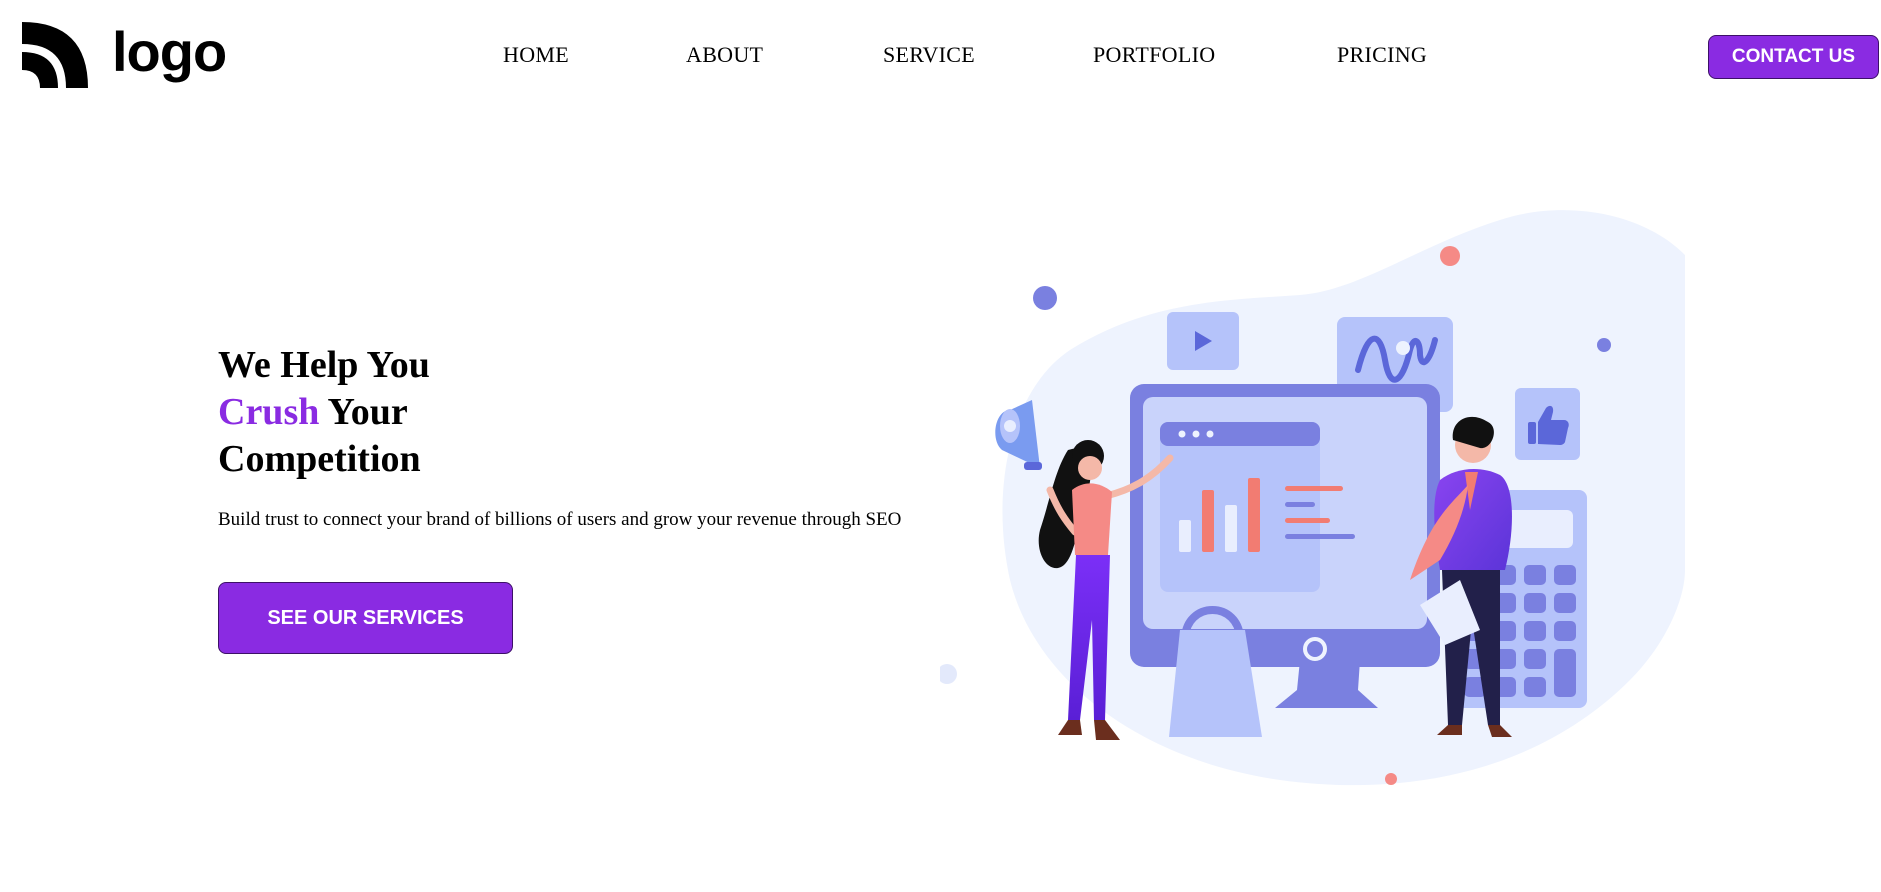 This screenshot has height=892, width=1881. What do you see at coordinates (536, 55) in the screenshot?
I see `nav-home: HOME` at bounding box center [536, 55].